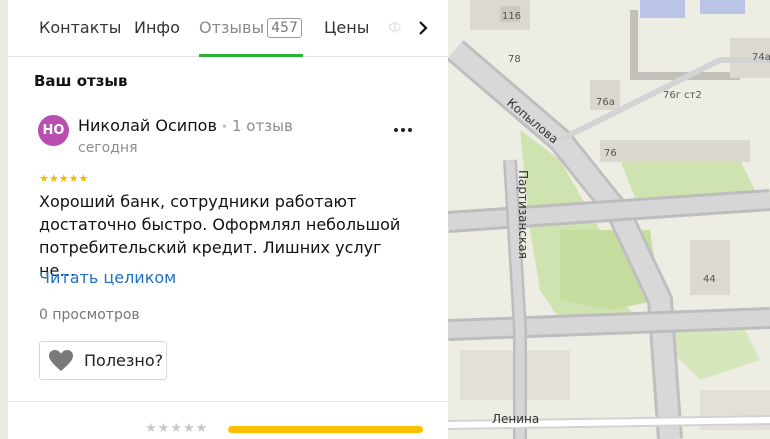 The height and width of the screenshot is (439, 770). I want to click on review-date: сегодня, so click(108, 148).